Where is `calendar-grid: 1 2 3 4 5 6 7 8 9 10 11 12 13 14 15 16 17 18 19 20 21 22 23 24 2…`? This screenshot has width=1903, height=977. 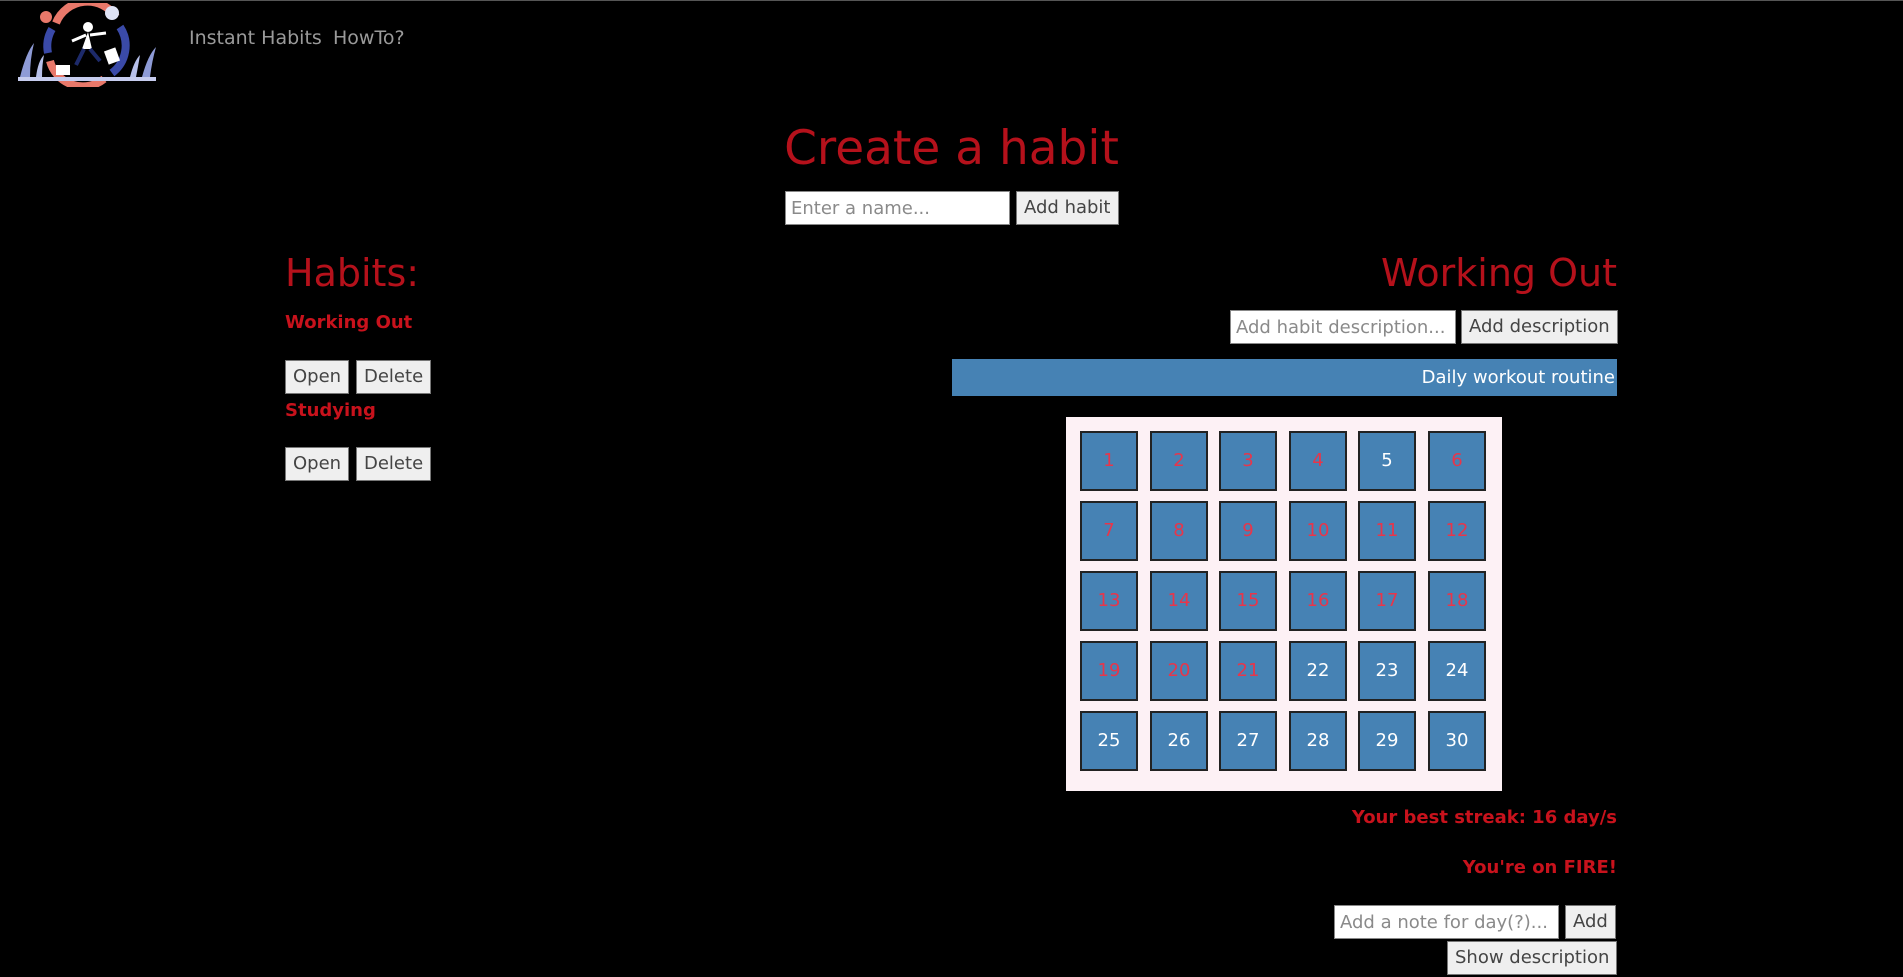 calendar-grid: 1 2 3 4 5 6 7 8 9 10 11 12 13 14 15 16 17 18 19 20 21 22 23 24 2… is located at coordinates (1284, 604).